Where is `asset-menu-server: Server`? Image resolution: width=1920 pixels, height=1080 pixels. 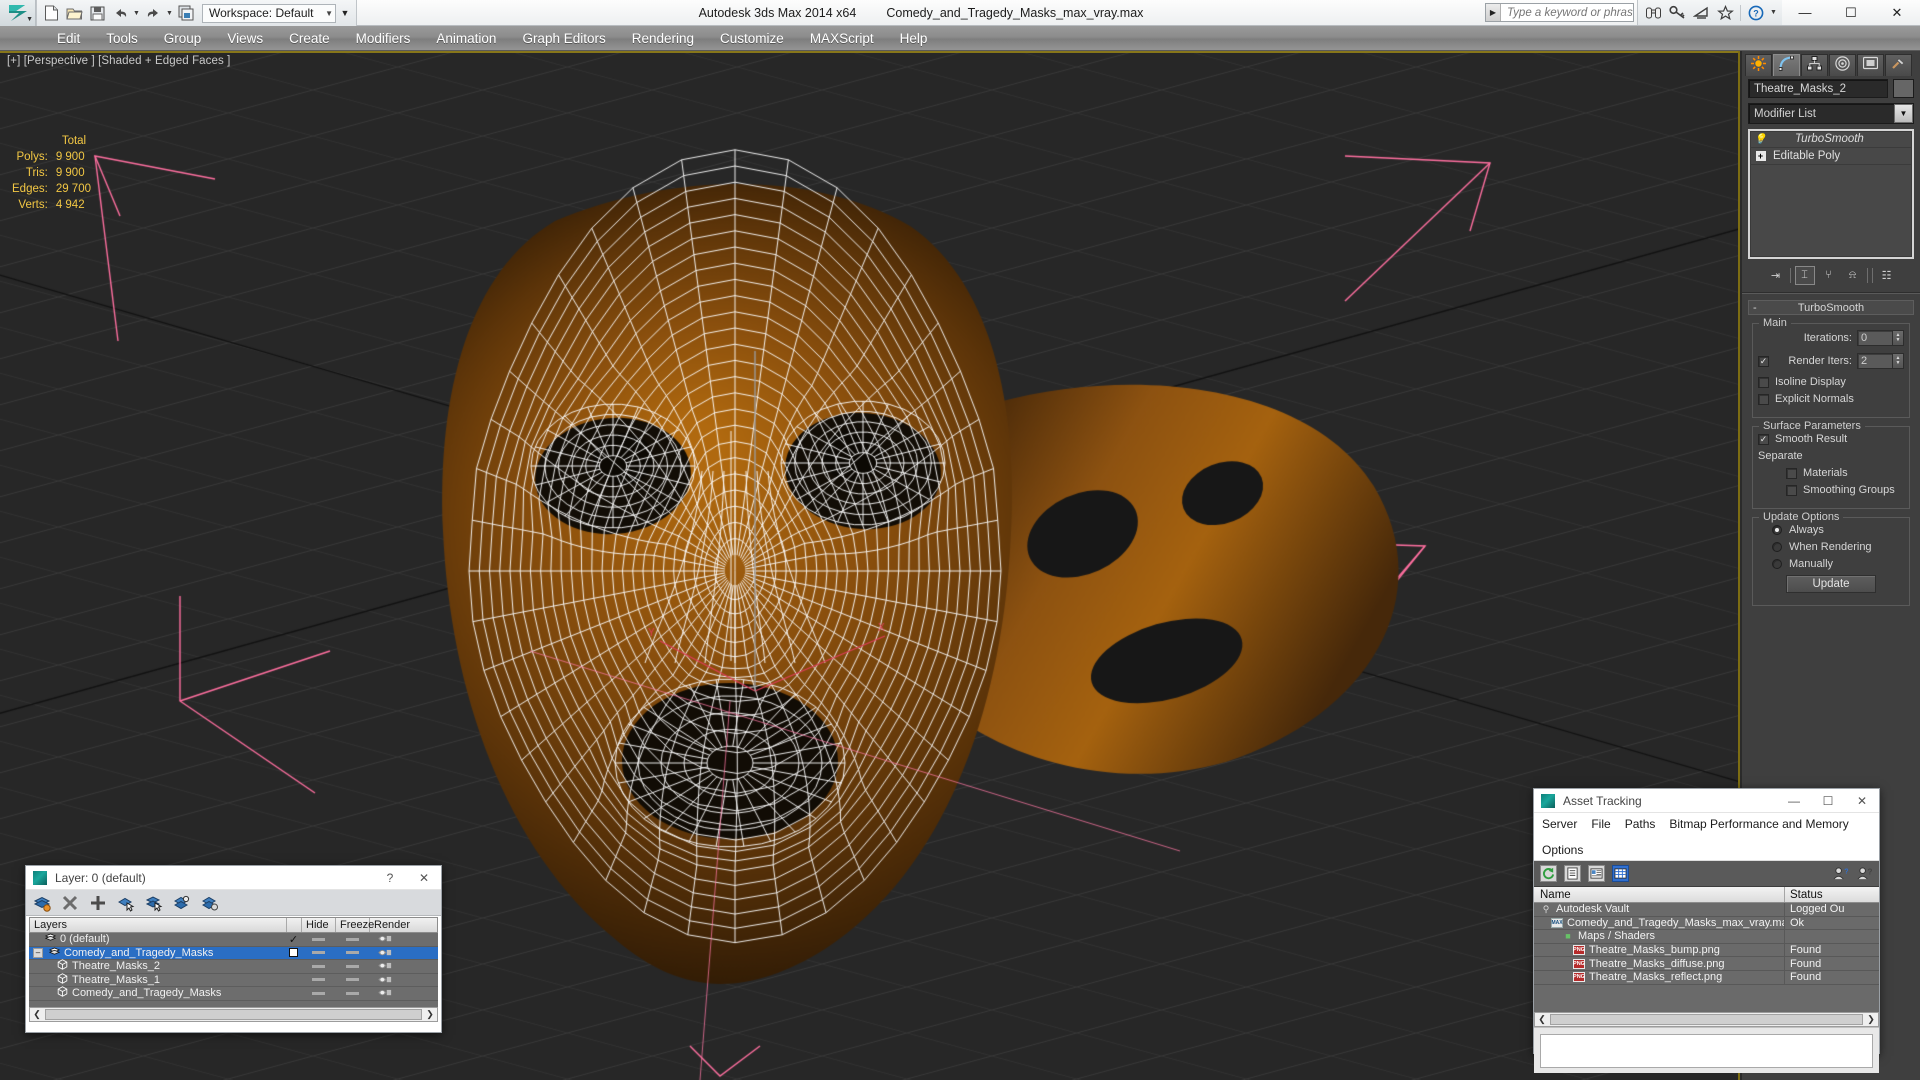
asset-menu-server: Server is located at coordinates (1559, 824).